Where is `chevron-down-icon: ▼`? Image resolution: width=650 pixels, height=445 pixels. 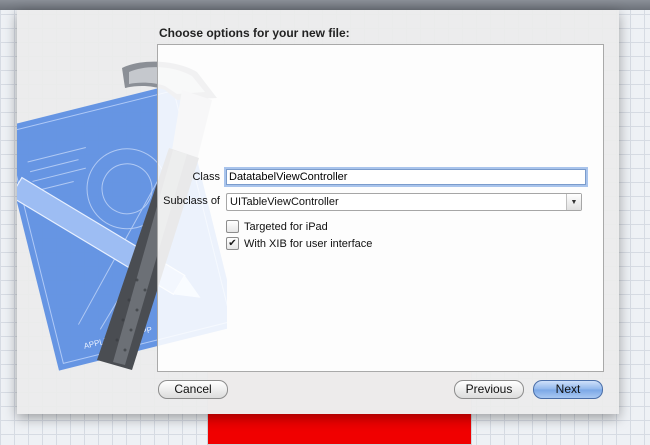 chevron-down-icon: ▼ is located at coordinates (573, 202).